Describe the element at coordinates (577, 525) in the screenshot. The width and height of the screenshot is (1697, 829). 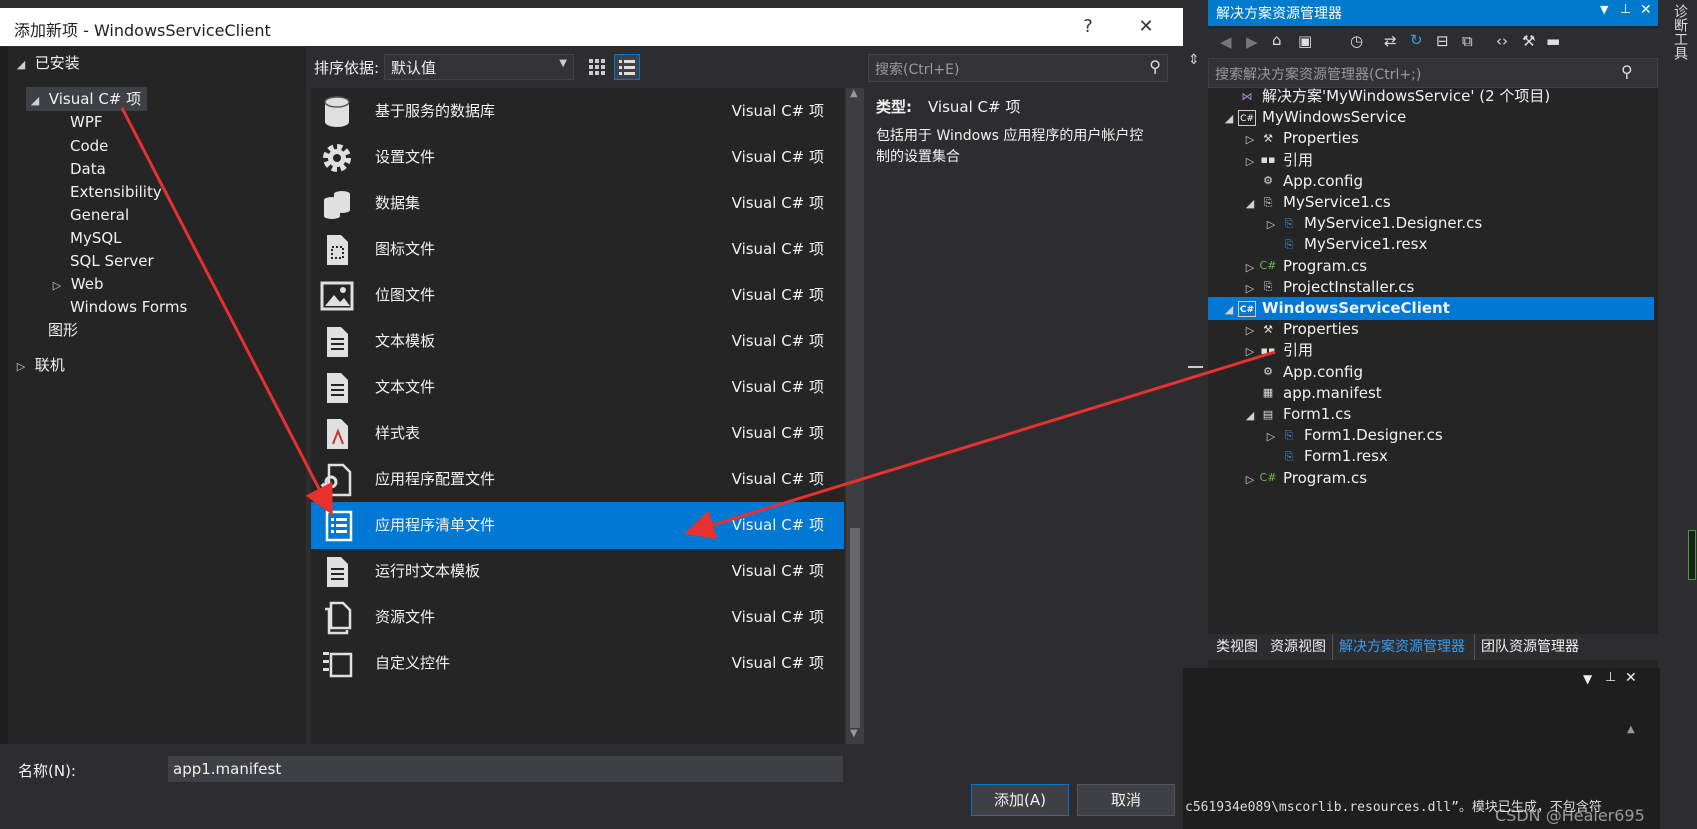
I see `list-item-selected: 应用程序清单文件 Visual C# 项` at that location.